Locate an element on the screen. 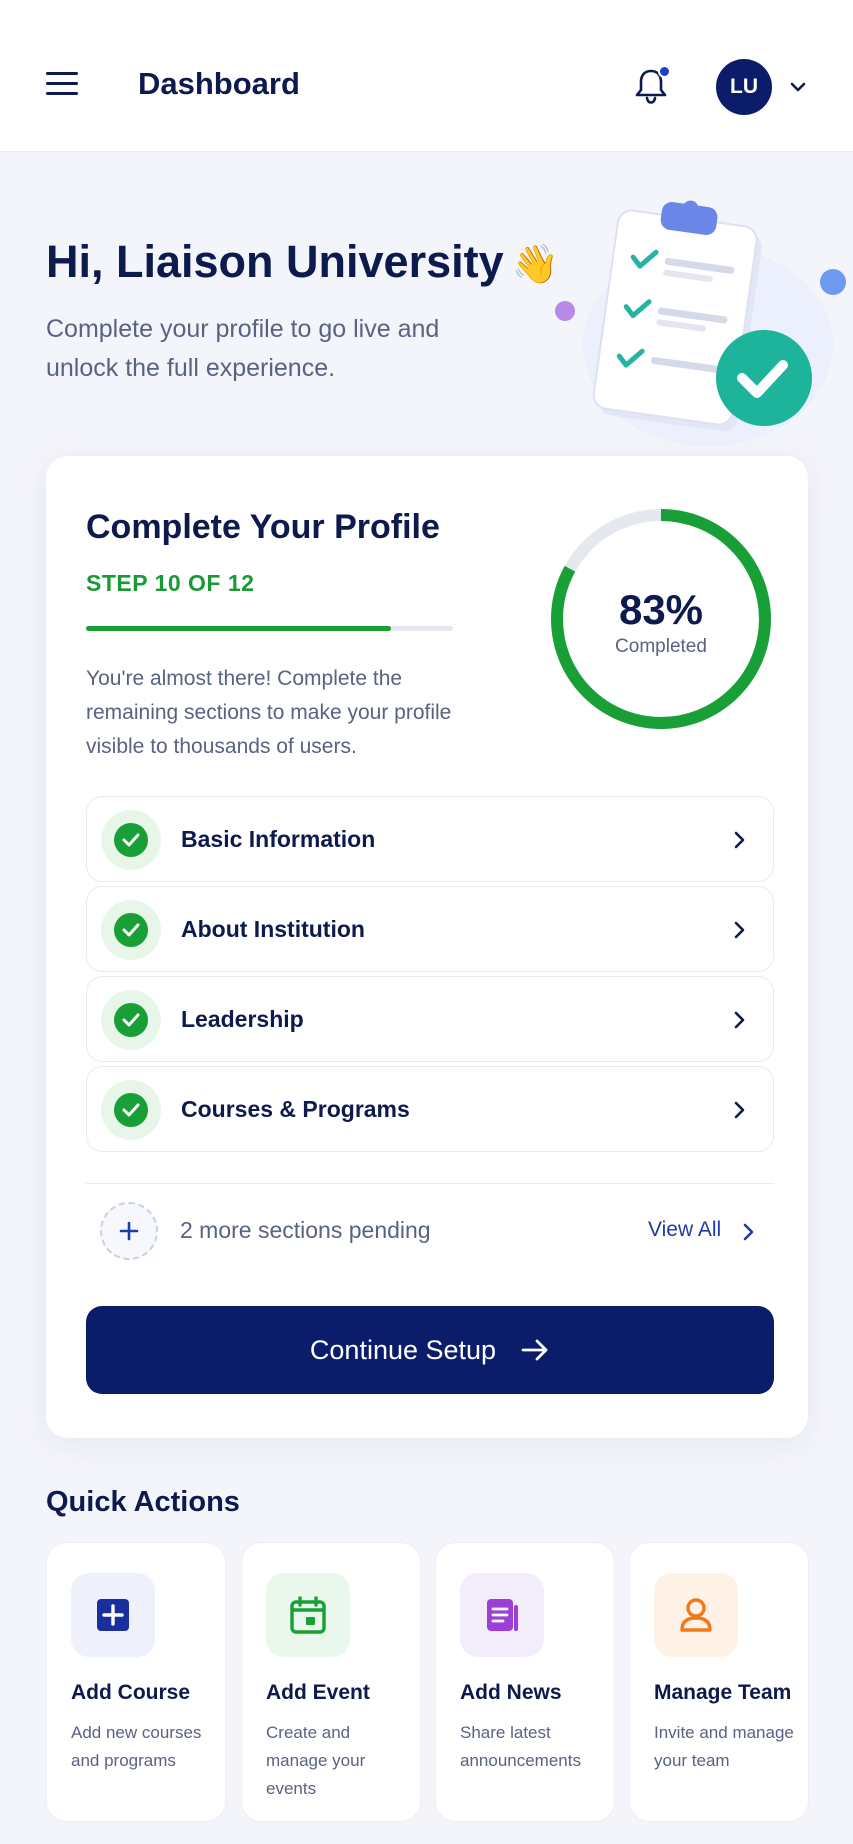 This screenshot has height=1844, width=853. quick-action-add-news: Add News Share latest announcements is located at coordinates (525, 1682).